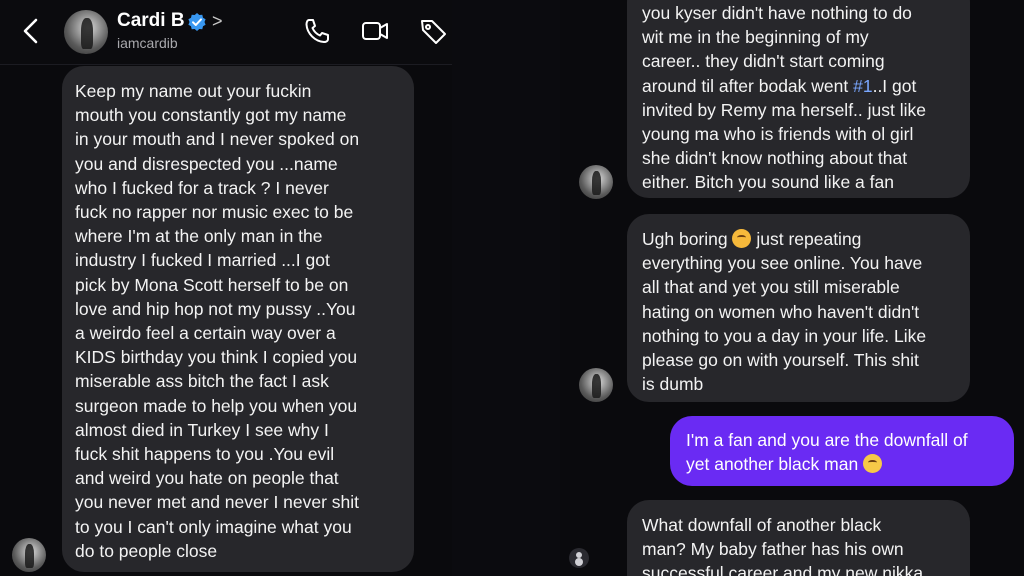 Image resolution: width=1024 pixels, height=576 pixels. Describe the element at coordinates (433, 31) in the screenshot. I see `tag-icon` at that location.